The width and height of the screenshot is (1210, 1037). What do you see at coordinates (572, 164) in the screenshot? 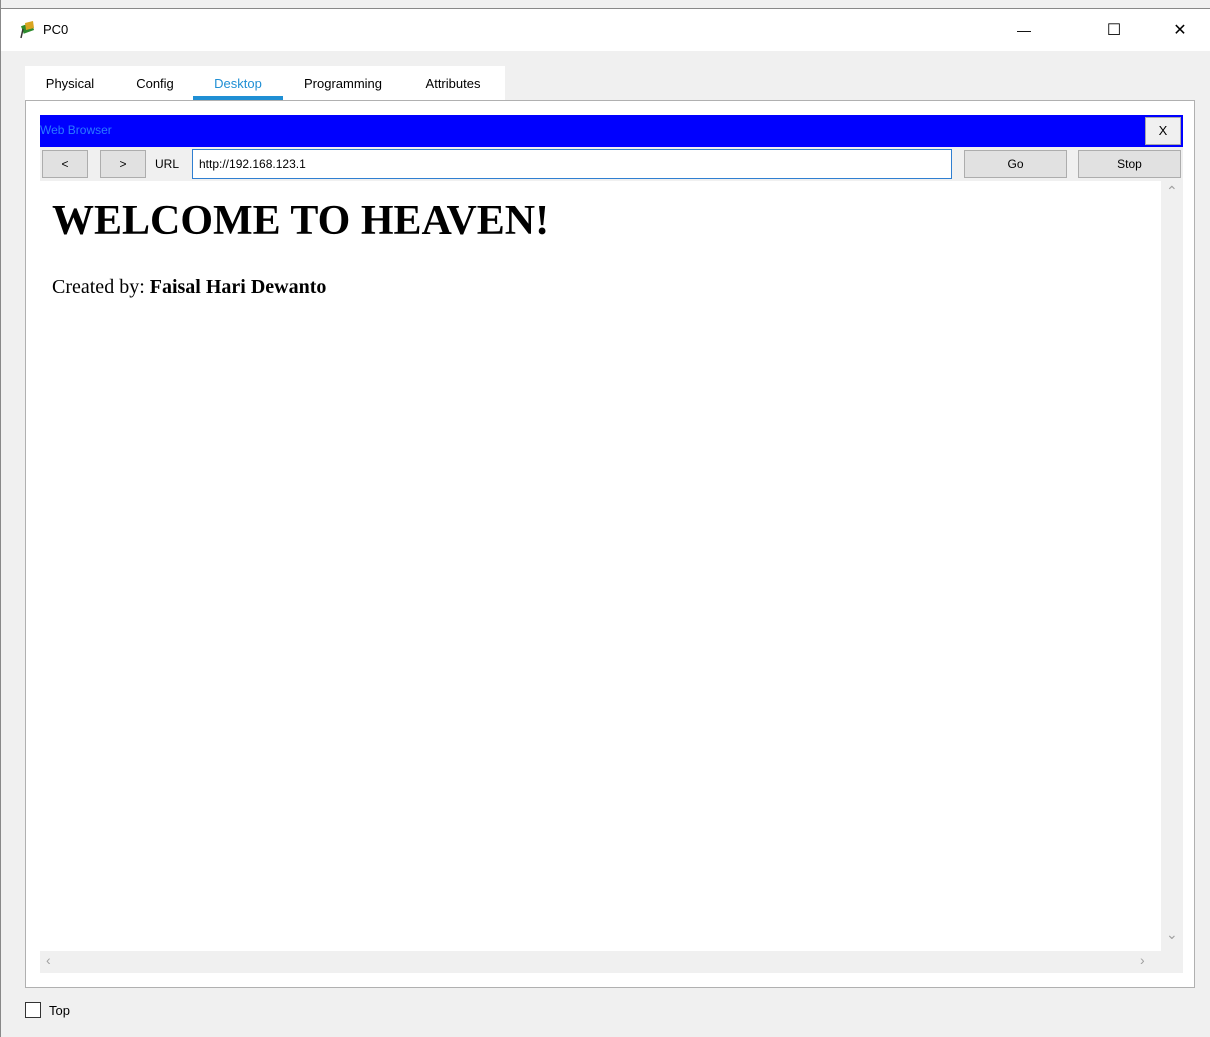
I see `url-input` at bounding box center [572, 164].